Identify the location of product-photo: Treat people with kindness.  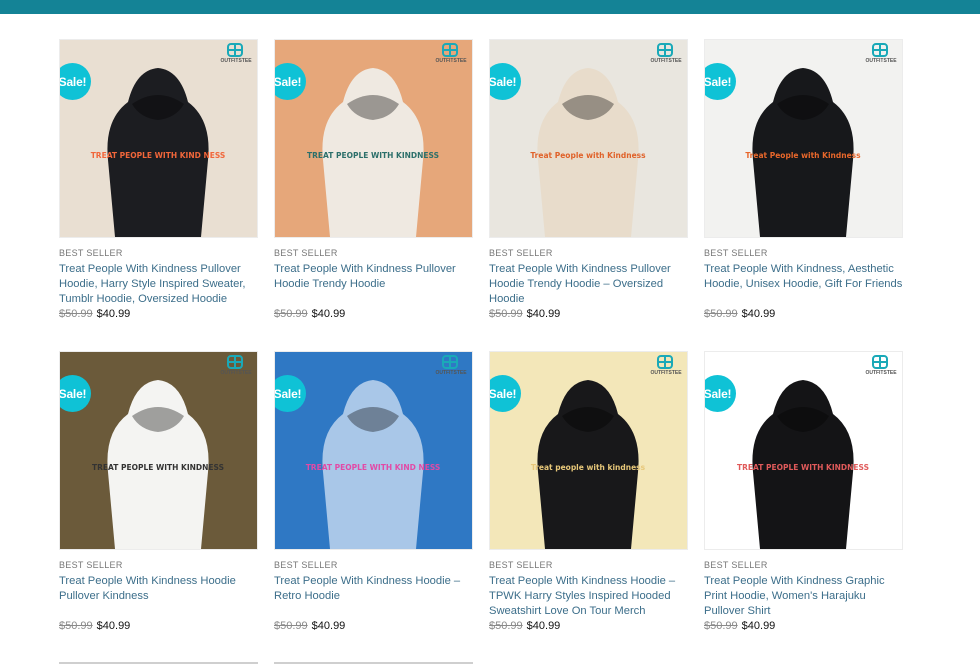
(588, 450).